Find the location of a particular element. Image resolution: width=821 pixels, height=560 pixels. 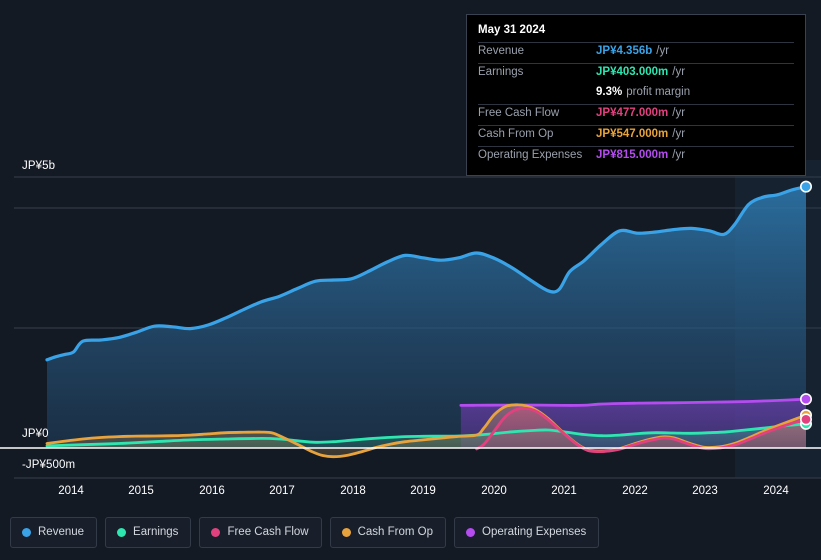

x-axis-tick-label: 2024 is located at coordinates (776, 491).